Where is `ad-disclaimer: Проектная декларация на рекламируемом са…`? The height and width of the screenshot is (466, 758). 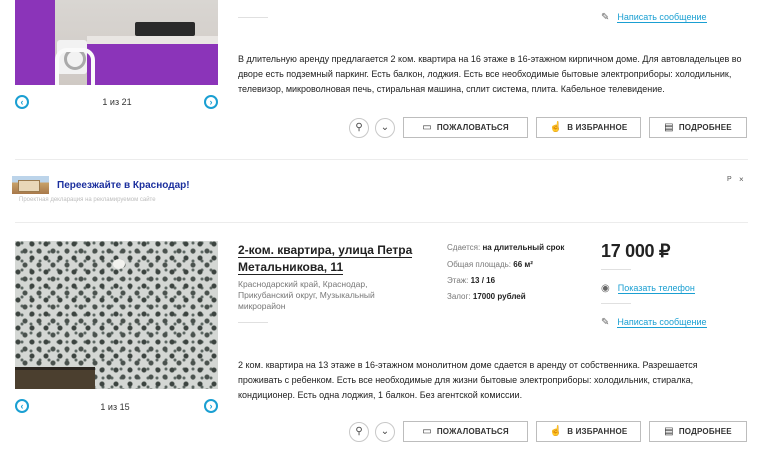 ad-disclaimer: Проектная декларация на рекламируемом са… is located at coordinates (87, 200).